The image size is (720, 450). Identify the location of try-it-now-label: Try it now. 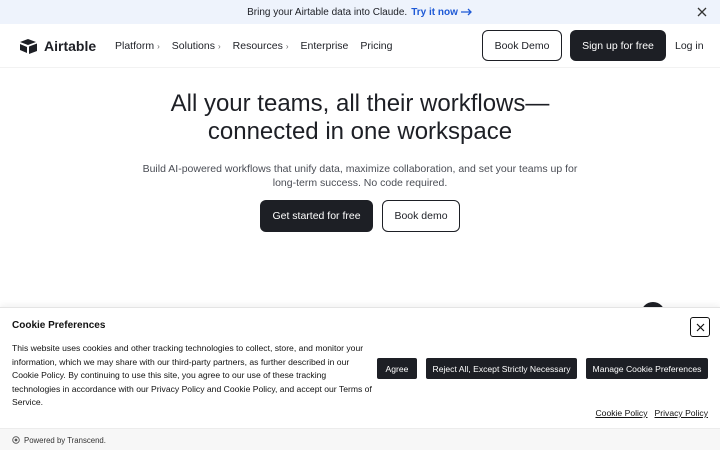
(434, 12).